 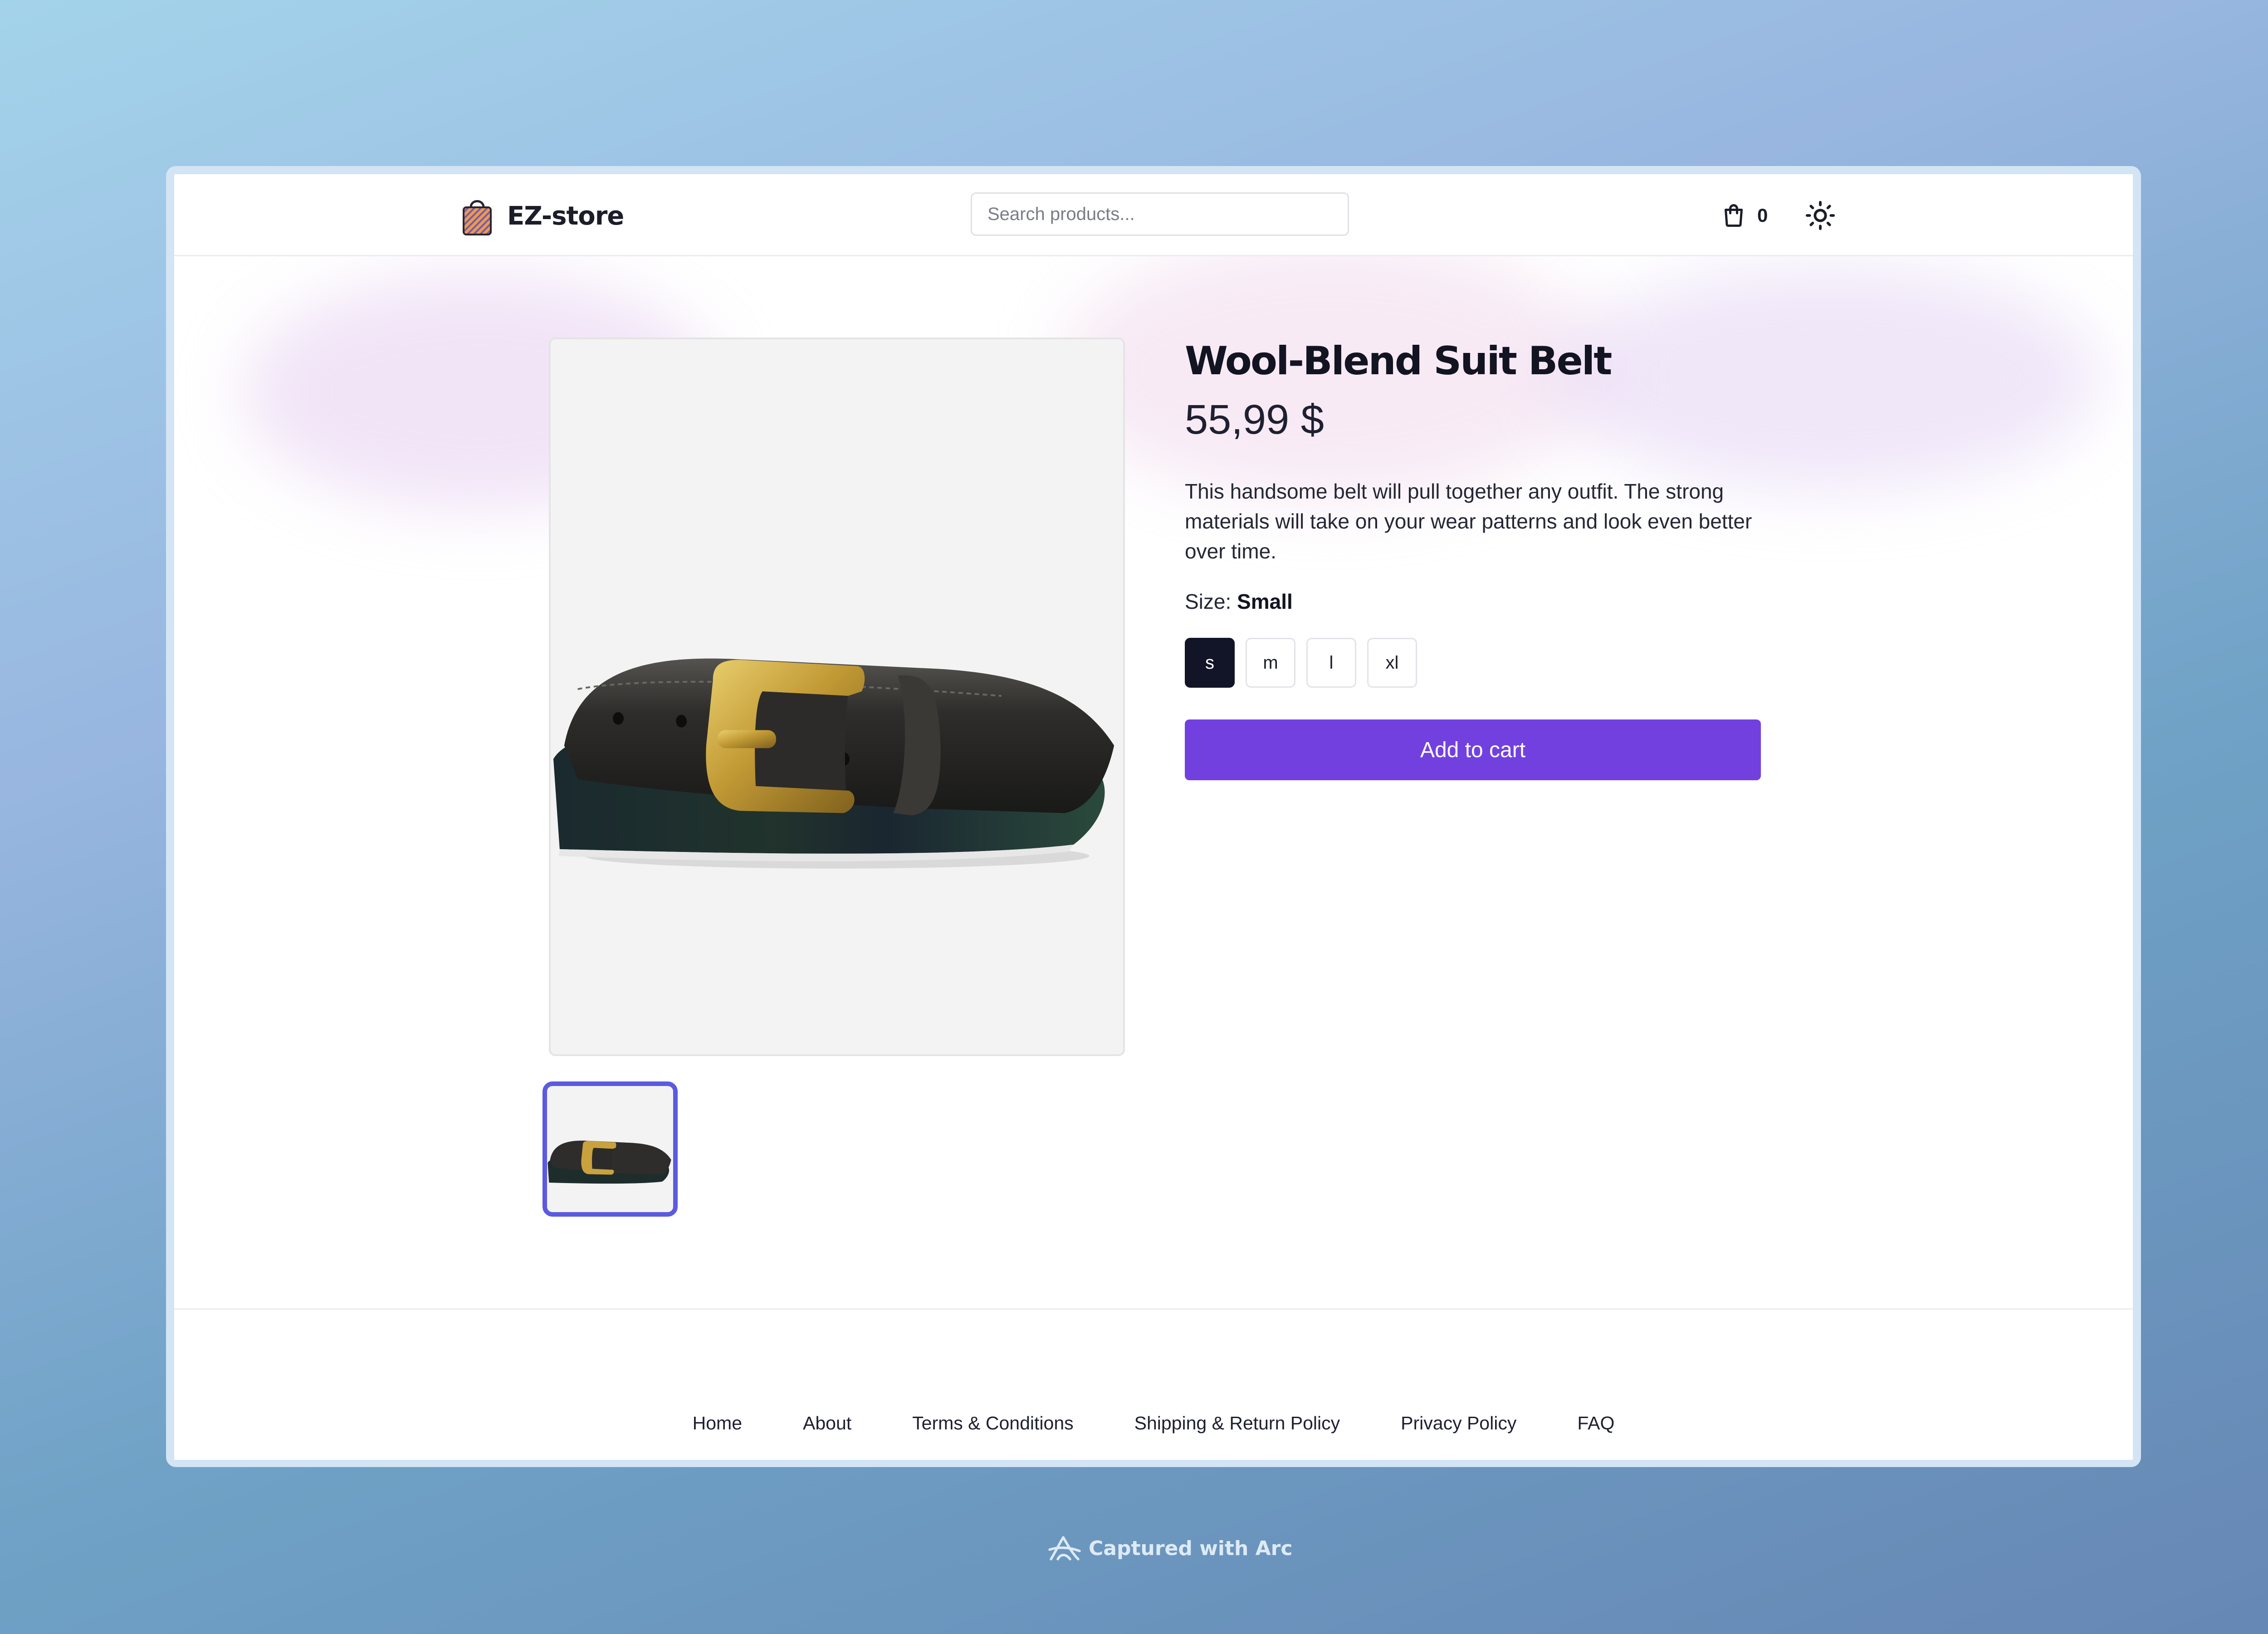 What do you see at coordinates (1255, 419) in the screenshot?
I see `product-price: 55,99 $` at bounding box center [1255, 419].